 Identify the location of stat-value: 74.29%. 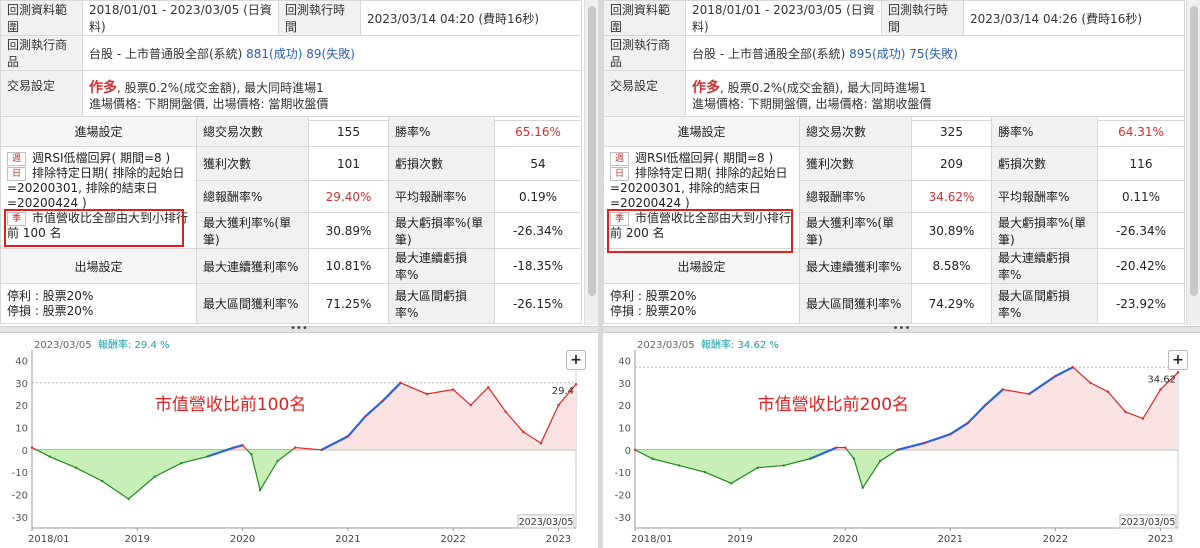
(951, 303).